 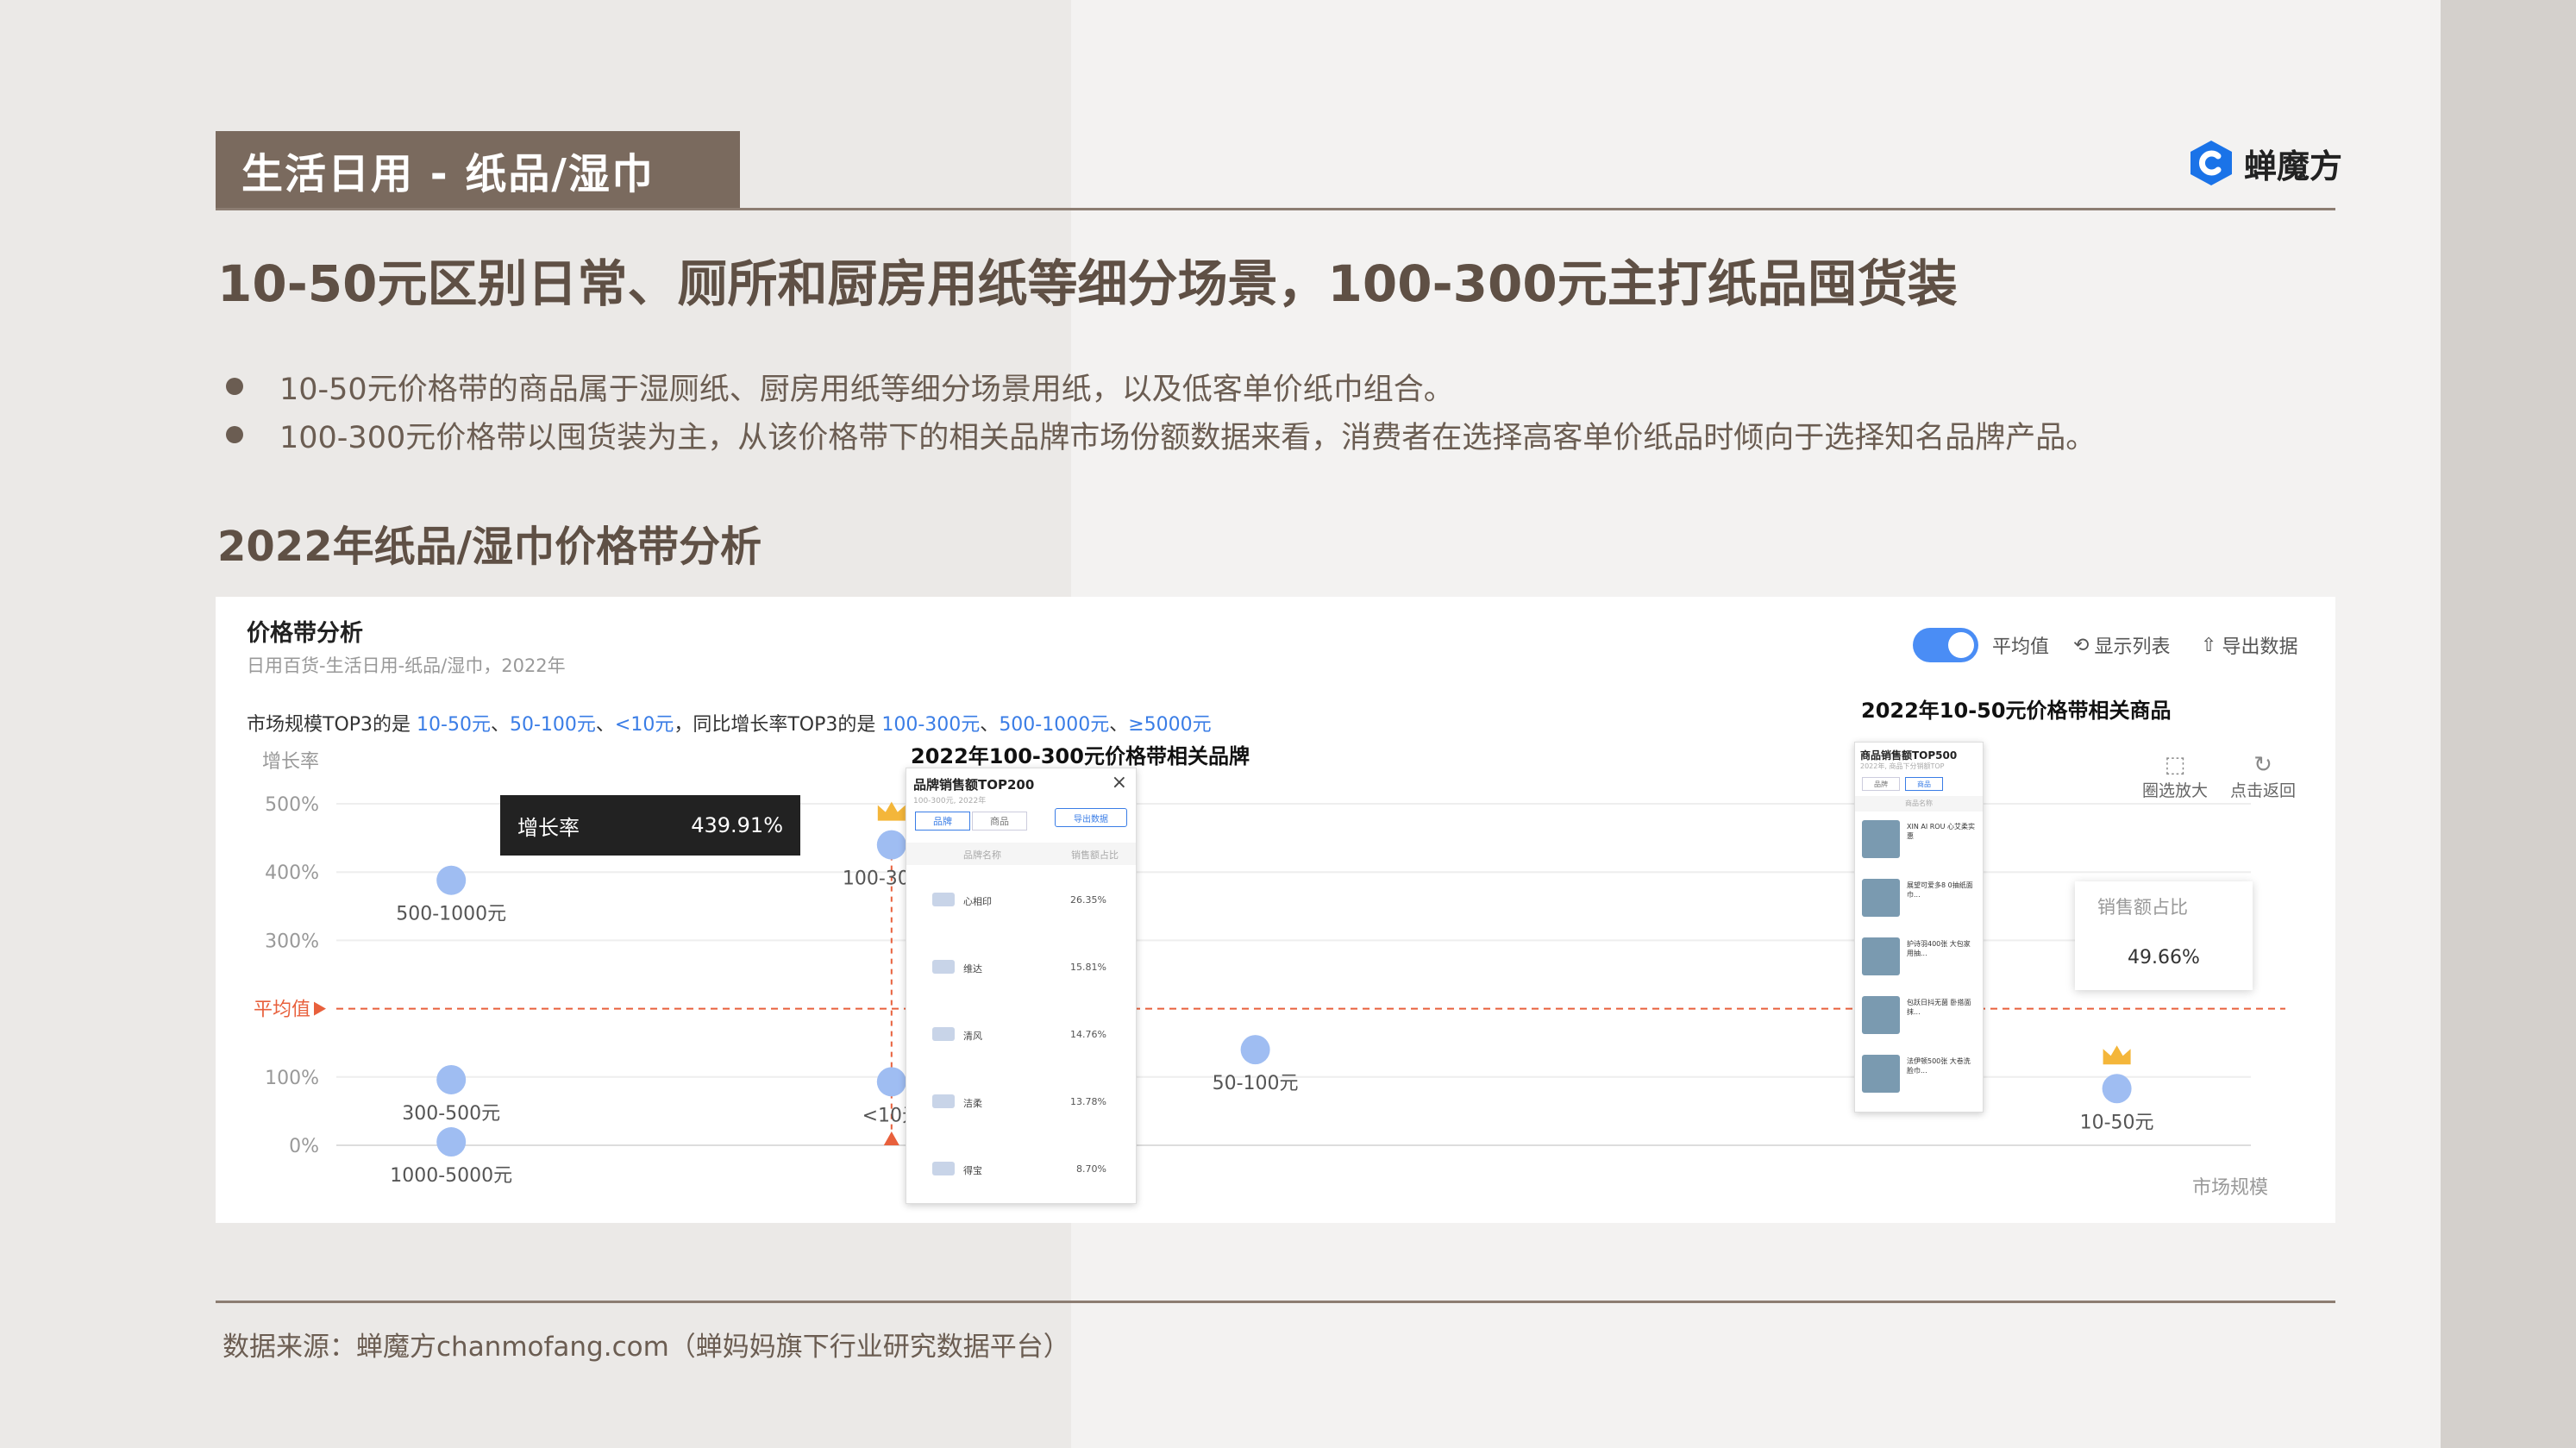 What do you see at coordinates (1087, 283) in the screenshot?
I see `headline: 10-50元区别日常、厕所和厨房用纸等细分场景，100-300元主打纸品囤货装` at bounding box center [1087, 283].